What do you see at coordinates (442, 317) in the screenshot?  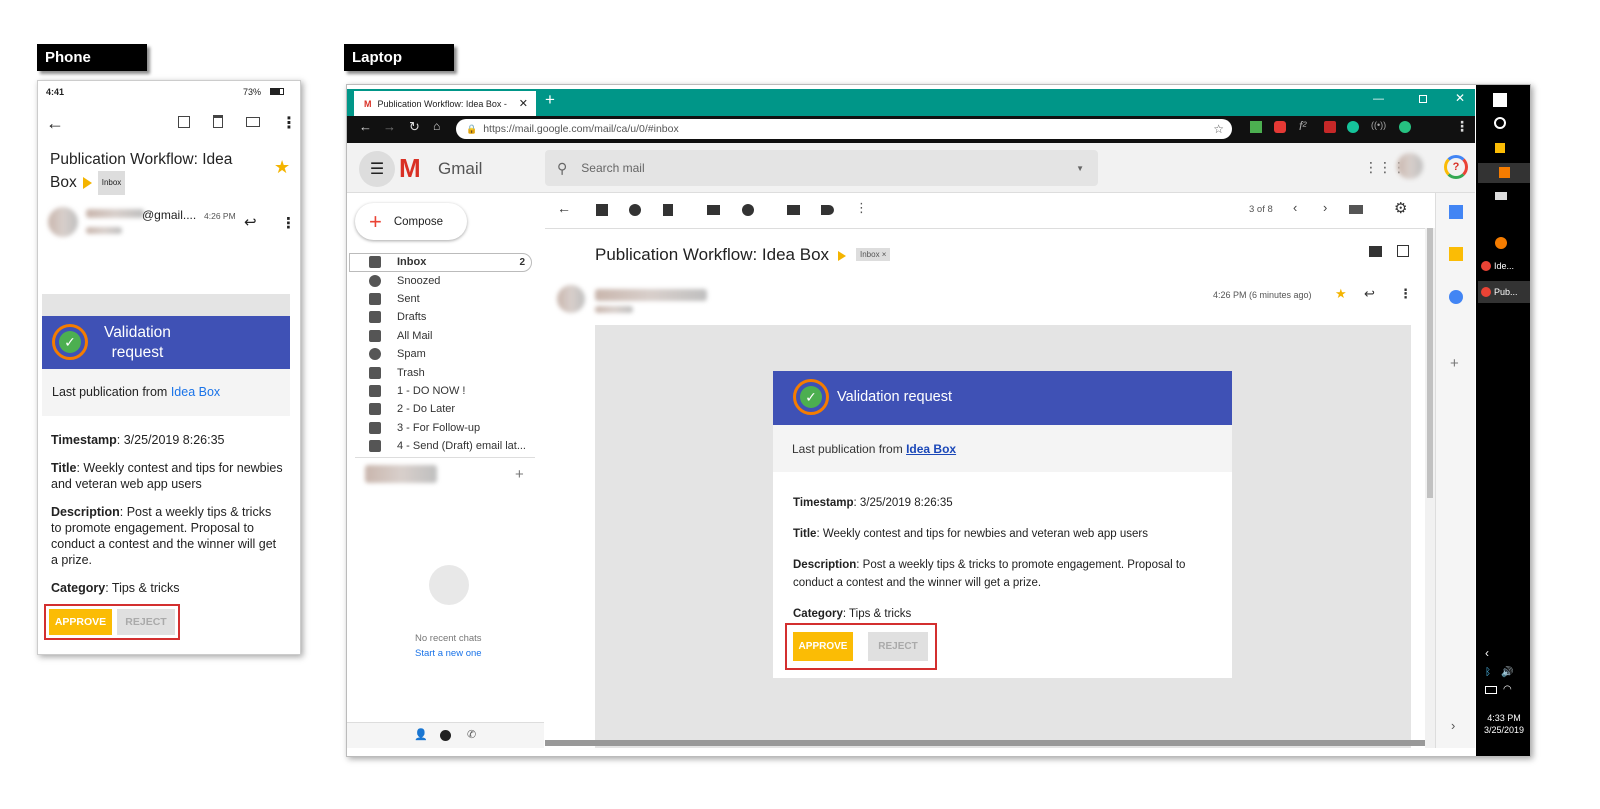 I see `nav-item-drafts: Drafts` at bounding box center [442, 317].